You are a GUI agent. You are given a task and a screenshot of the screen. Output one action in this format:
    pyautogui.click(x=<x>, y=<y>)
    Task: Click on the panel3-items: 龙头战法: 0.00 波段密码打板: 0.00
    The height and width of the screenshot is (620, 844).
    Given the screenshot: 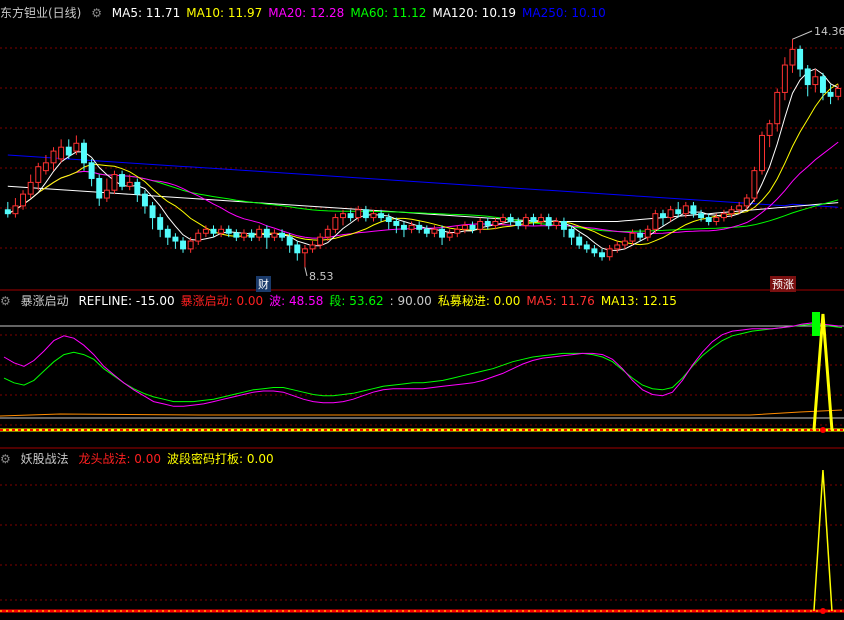 What is the action you would take?
    pyautogui.click(x=178, y=459)
    